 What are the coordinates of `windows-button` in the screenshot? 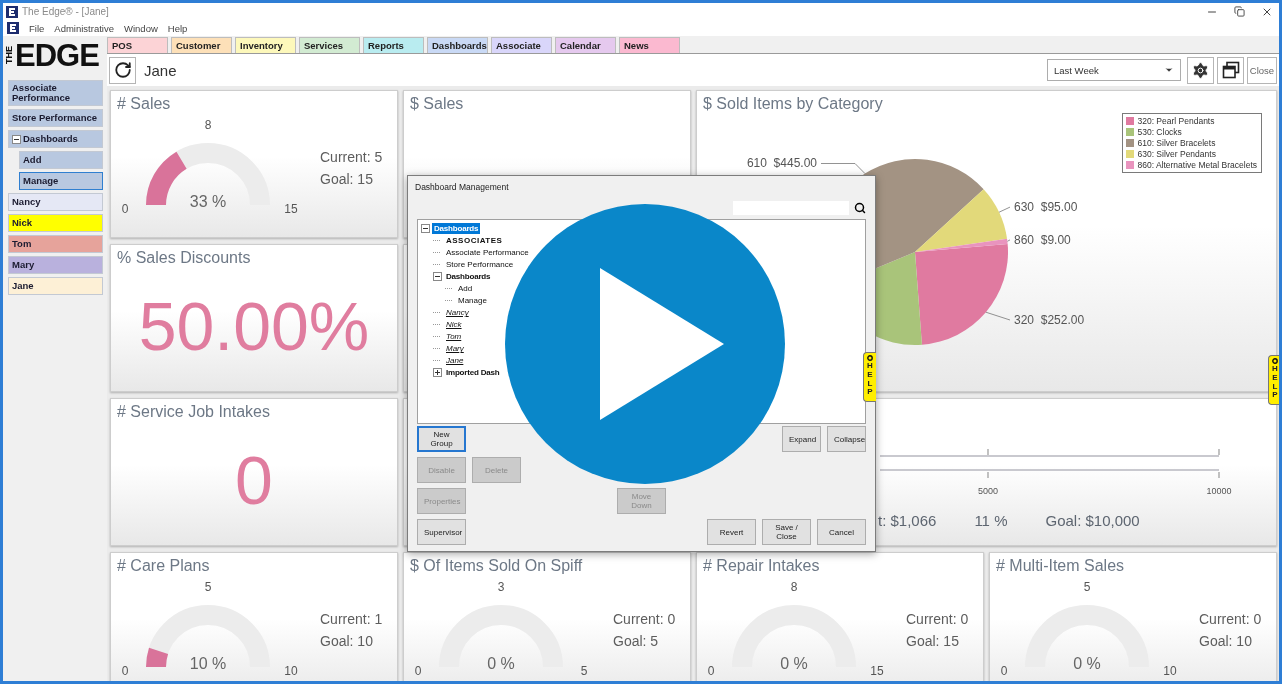 It's located at (1230, 70).